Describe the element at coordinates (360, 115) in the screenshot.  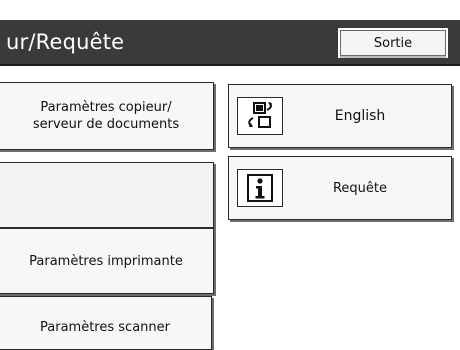
I see `language-label: English` at that location.